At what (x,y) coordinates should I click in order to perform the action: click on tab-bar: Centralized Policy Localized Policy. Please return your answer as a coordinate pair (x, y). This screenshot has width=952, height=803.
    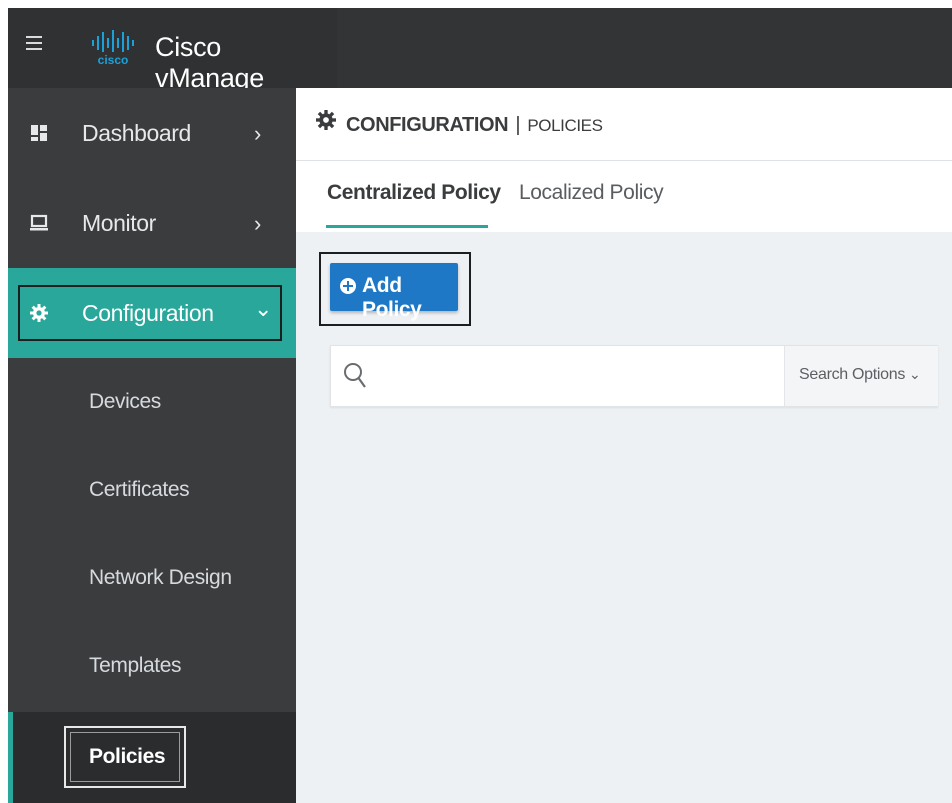
    Looking at the image, I should click on (624, 196).